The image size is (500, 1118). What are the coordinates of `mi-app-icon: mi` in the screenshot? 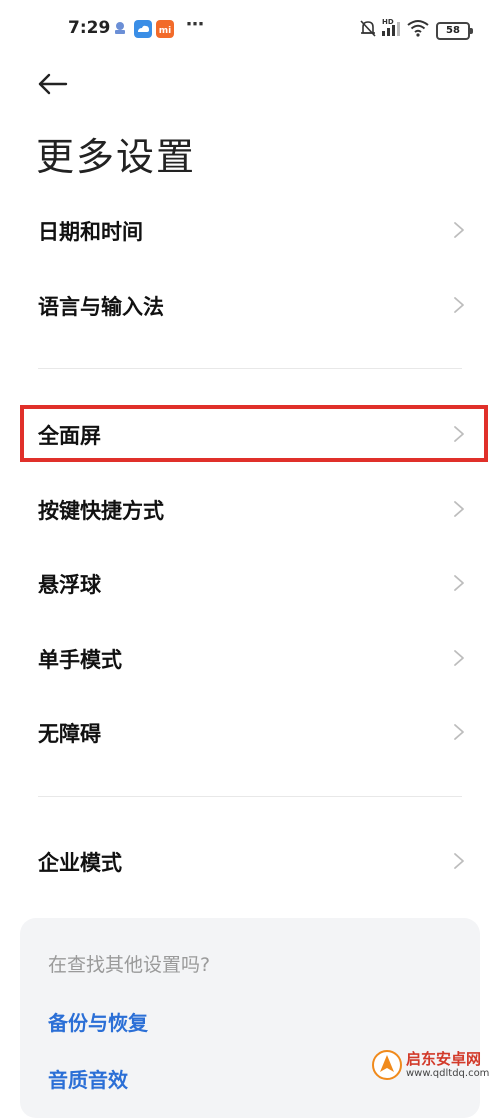 It's located at (165, 29).